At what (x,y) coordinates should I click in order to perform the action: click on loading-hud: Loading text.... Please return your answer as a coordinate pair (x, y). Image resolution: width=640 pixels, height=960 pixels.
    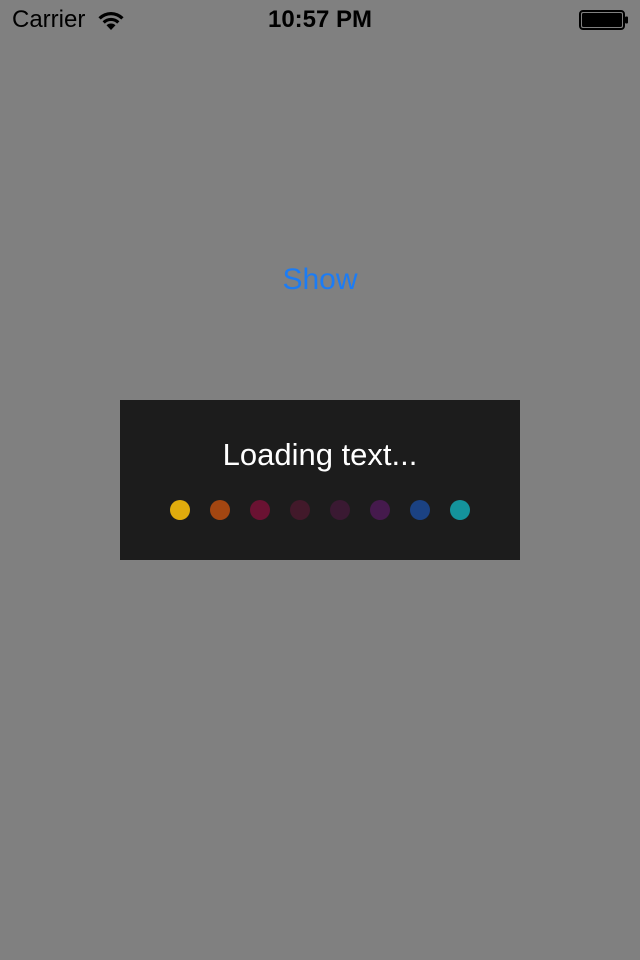
    Looking at the image, I should click on (320, 480).